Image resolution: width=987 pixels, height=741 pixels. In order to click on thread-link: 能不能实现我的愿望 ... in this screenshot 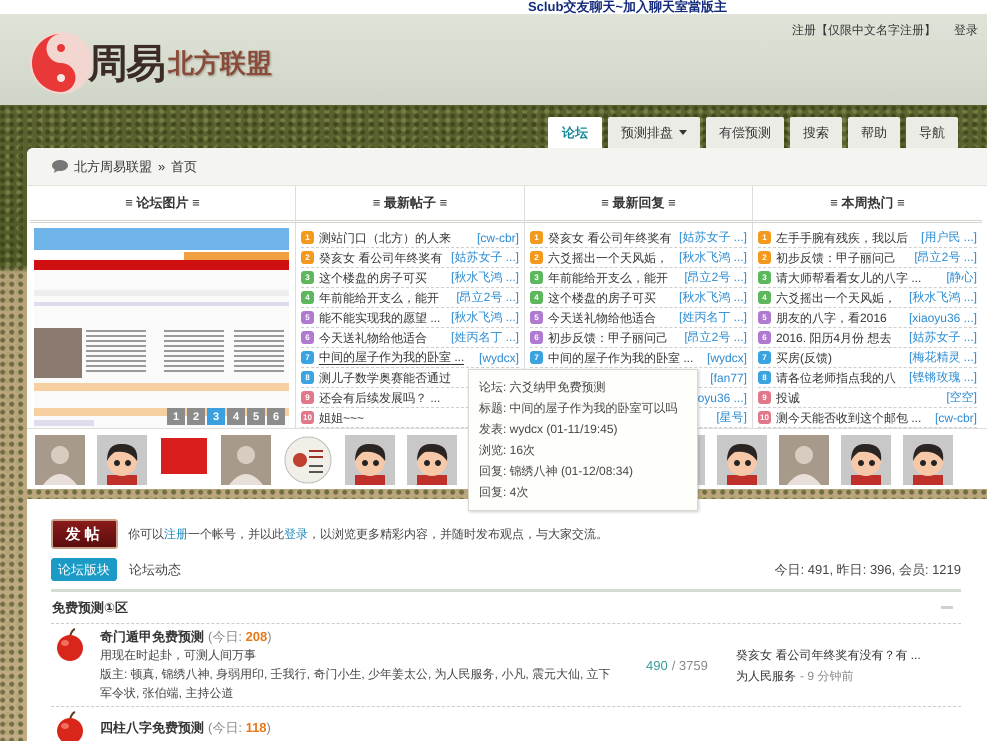, I will do `click(379, 317)`.